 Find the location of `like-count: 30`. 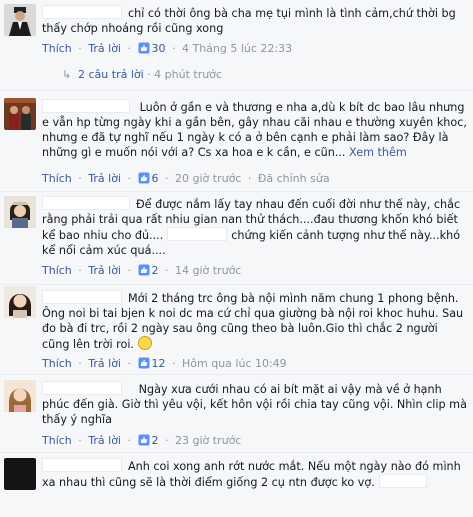

like-count: 30 is located at coordinates (159, 48).